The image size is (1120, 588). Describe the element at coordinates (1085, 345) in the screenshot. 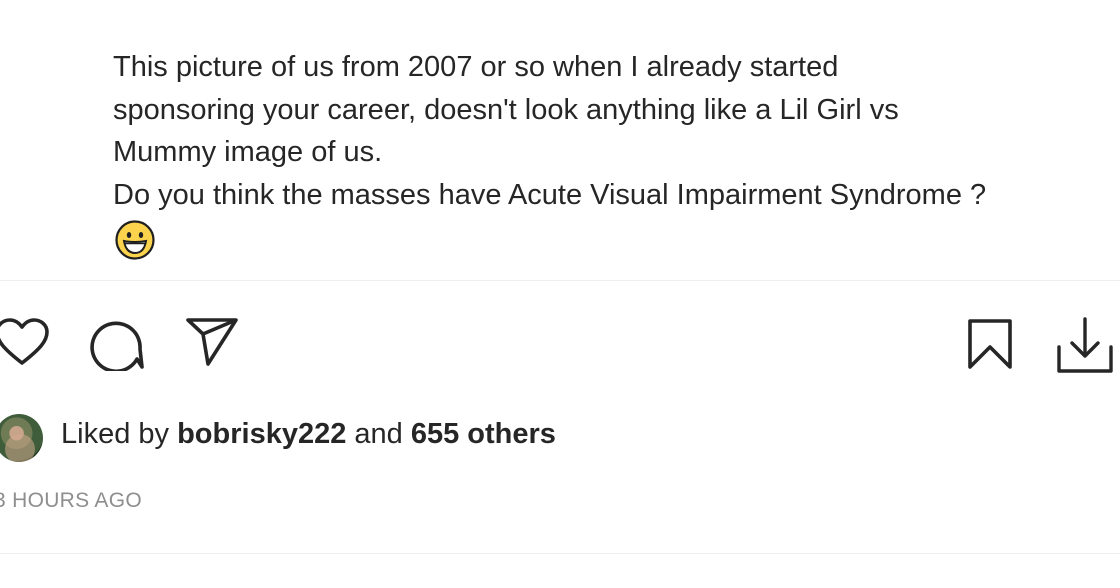

I see `download-icon` at that location.